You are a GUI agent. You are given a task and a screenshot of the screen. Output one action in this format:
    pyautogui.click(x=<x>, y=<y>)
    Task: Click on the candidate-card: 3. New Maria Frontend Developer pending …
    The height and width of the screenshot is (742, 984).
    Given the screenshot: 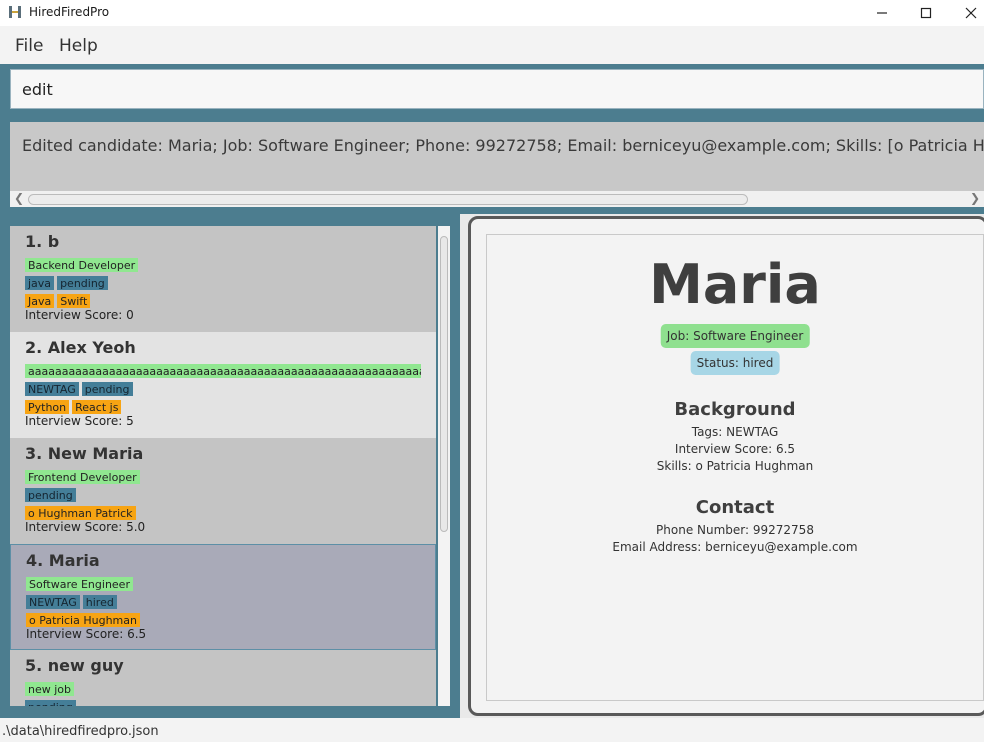 What is the action you would take?
    pyautogui.click(x=223, y=491)
    